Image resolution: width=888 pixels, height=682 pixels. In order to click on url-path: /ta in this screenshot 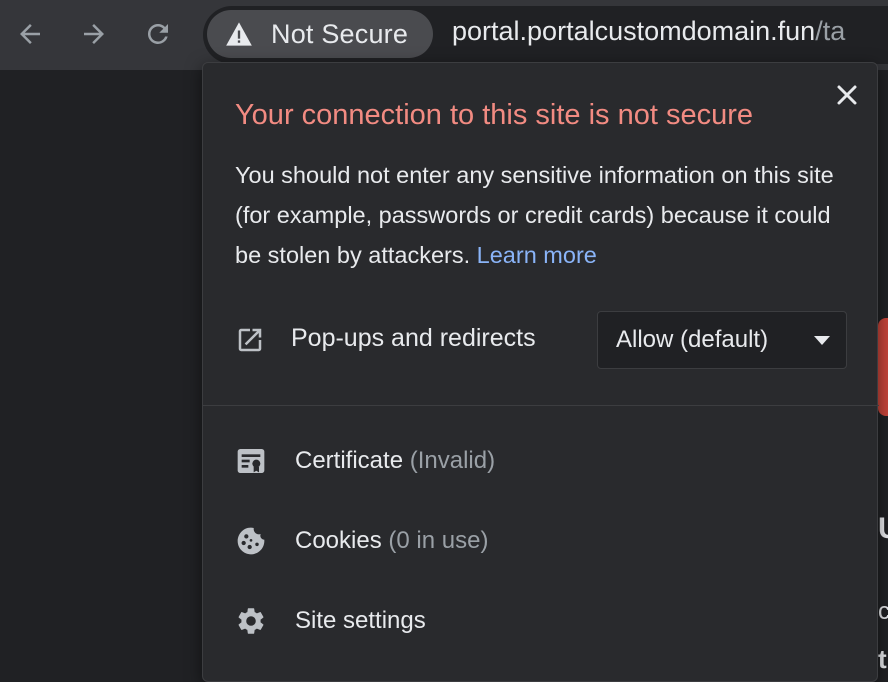, I will do `click(830, 31)`.